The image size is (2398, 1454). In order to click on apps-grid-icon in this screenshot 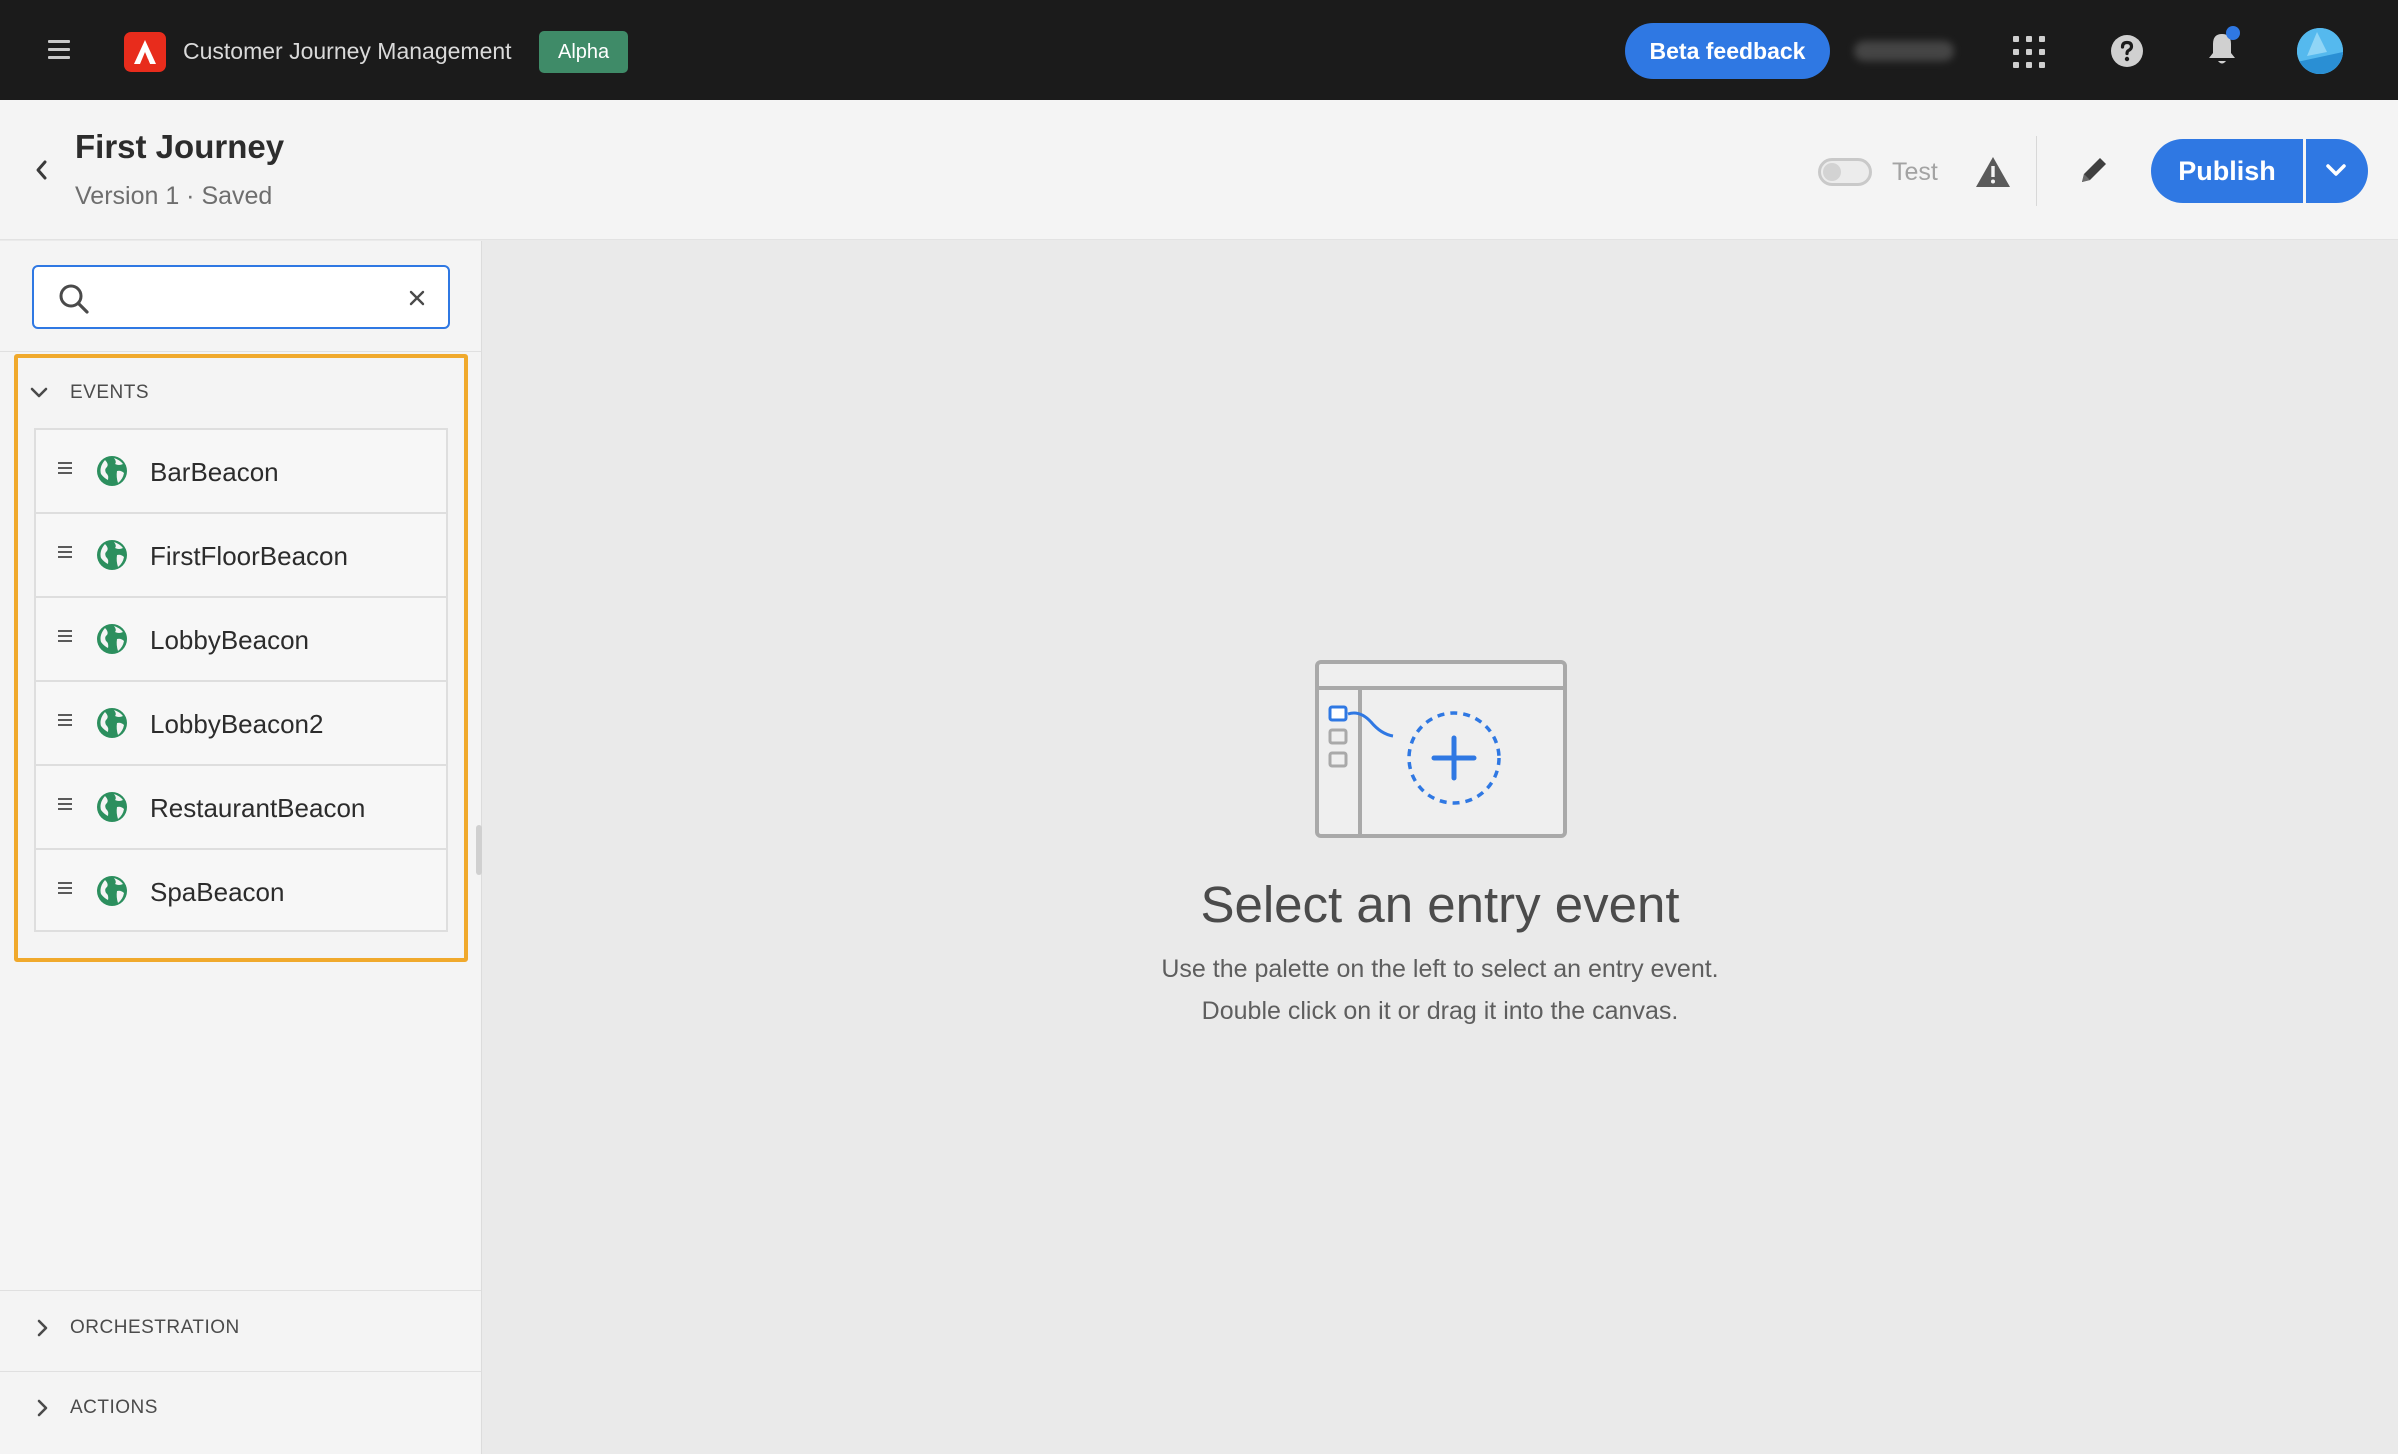, I will do `click(2029, 52)`.